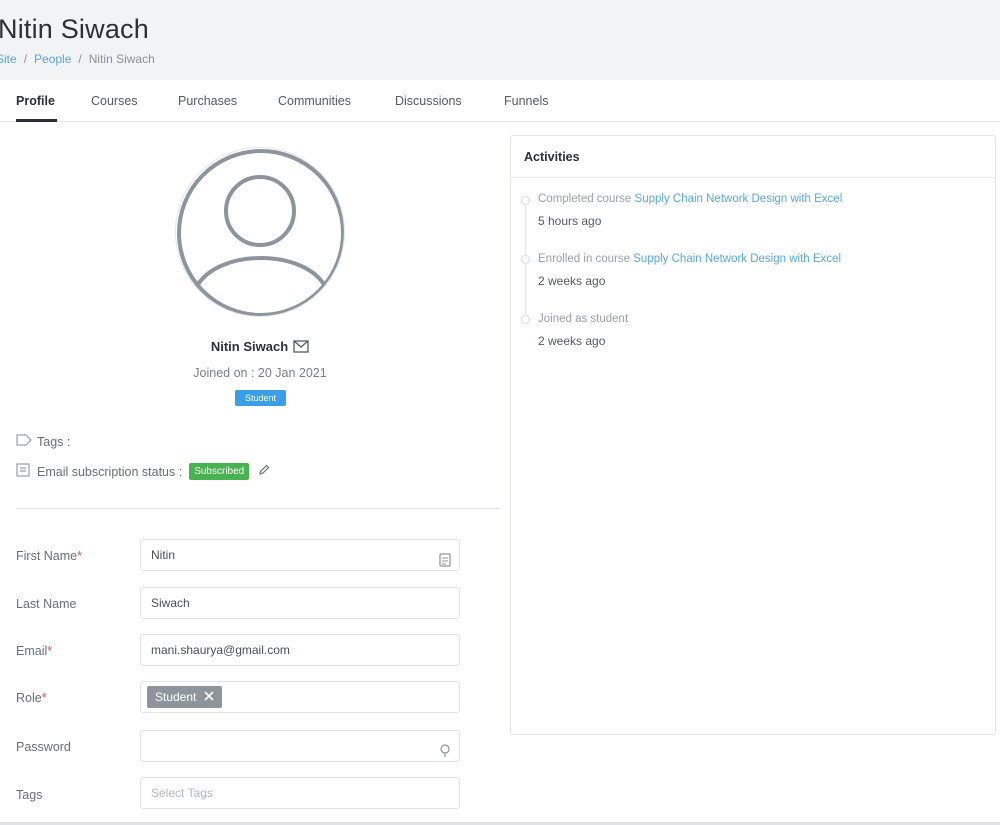 This screenshot has width=1000, height=825. I want to click on user-avatar-icon, so click(260, 232).